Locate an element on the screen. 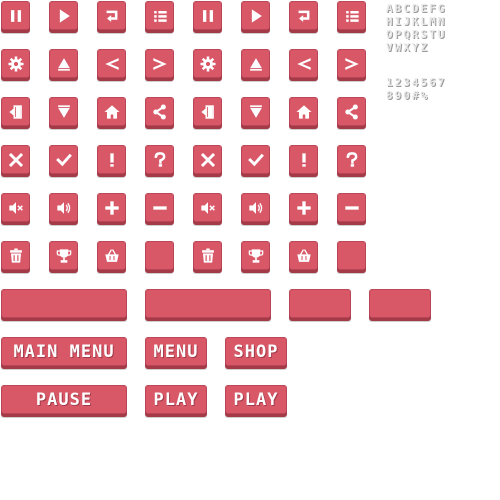  pause-icon is located at coordinates (207, 15).